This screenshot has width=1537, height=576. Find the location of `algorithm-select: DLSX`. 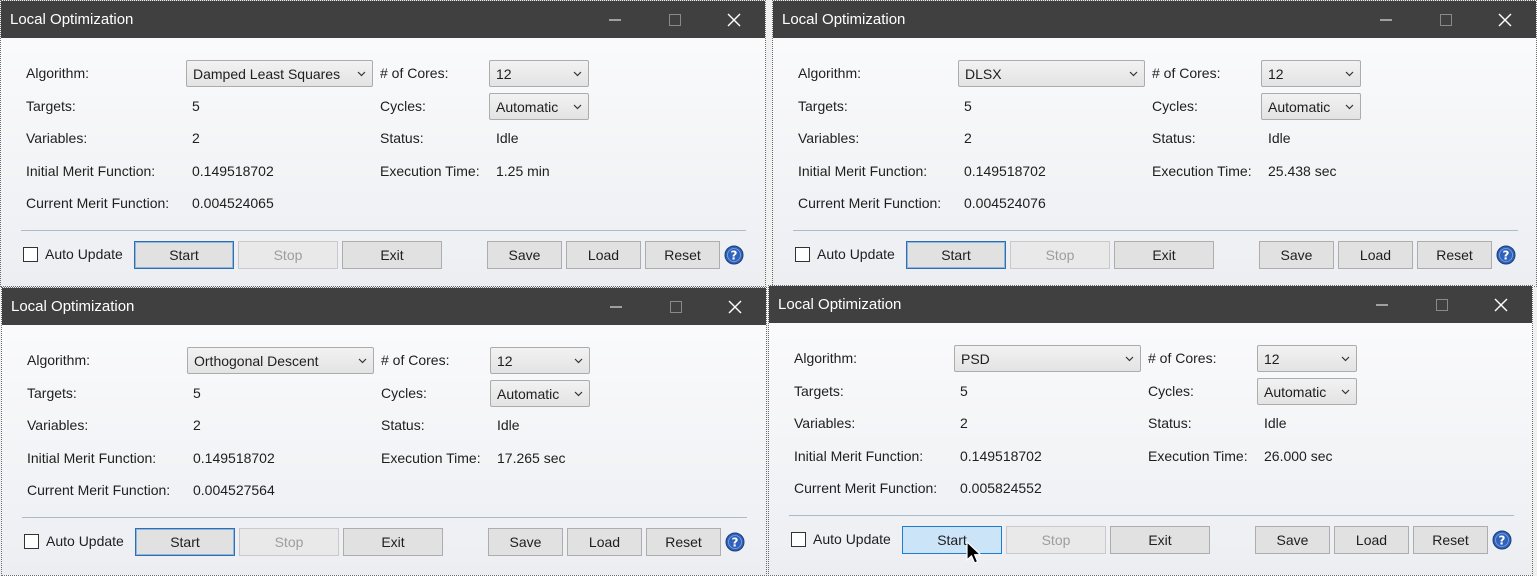

algorithm-select: DLSX is located at coordinates (1051, 73).